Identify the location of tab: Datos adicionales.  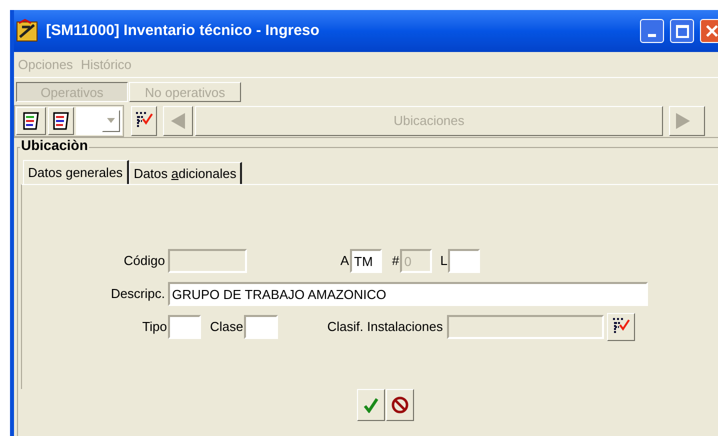
(185, 173).